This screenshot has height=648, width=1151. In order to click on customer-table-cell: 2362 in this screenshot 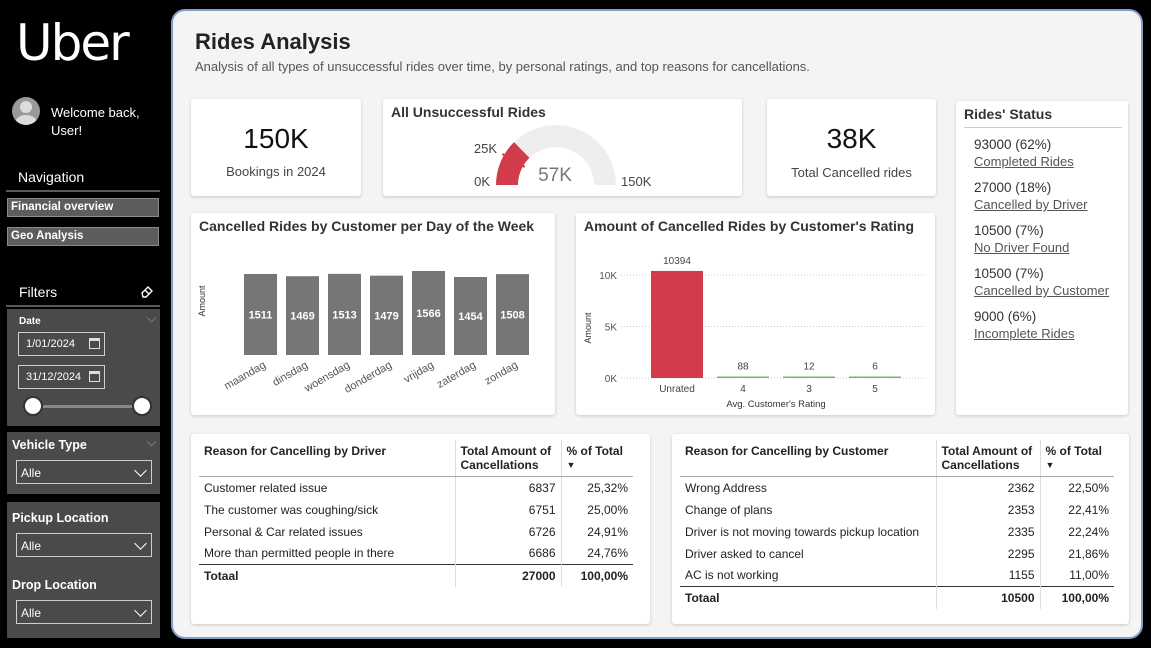, I will do `click(987, 487)`.